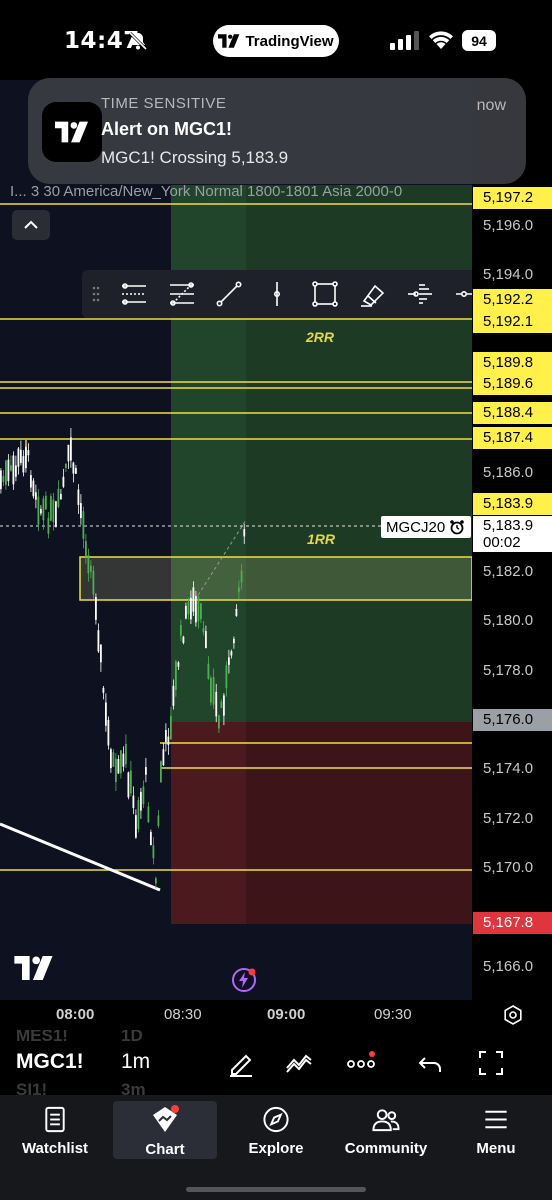 The height and width of the screenshot is (1200, 552). Describe the element at coordinates (508, 768) in the screenshot. I see `price-tick: 5,174.0` at that location.